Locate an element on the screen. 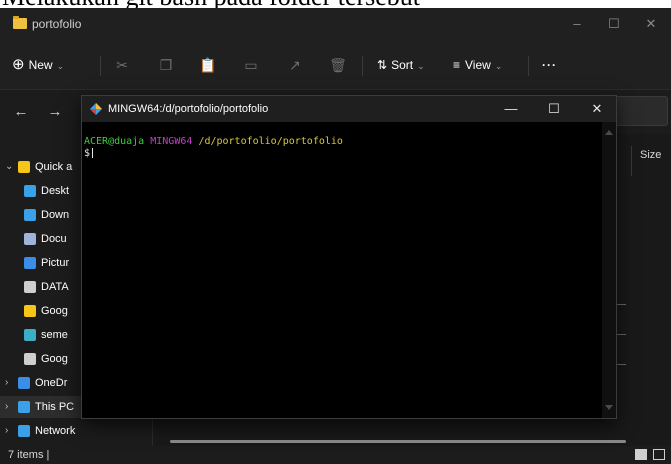 The height and width of the screenshot is (464, 671). prompt-symbol: $ is located at coordinates (87, 153).